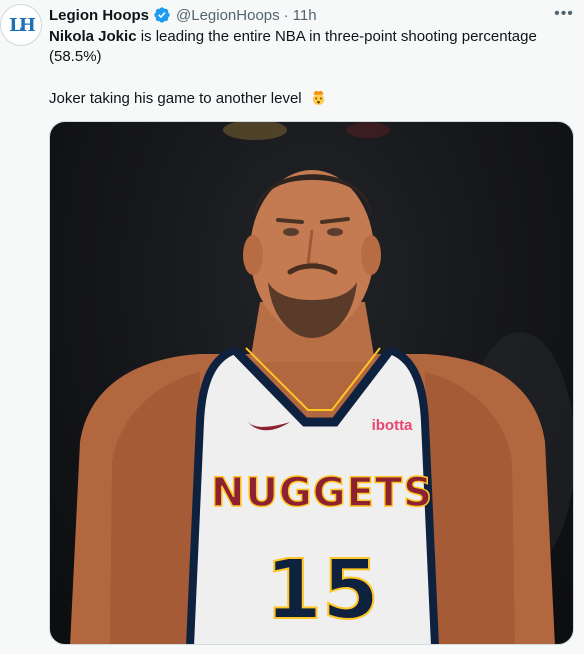 Image resolution: width=584 pixels, height=654 pixels. I want to click on tweet-comment: Joker taking his game to another level, so click(175, 98).